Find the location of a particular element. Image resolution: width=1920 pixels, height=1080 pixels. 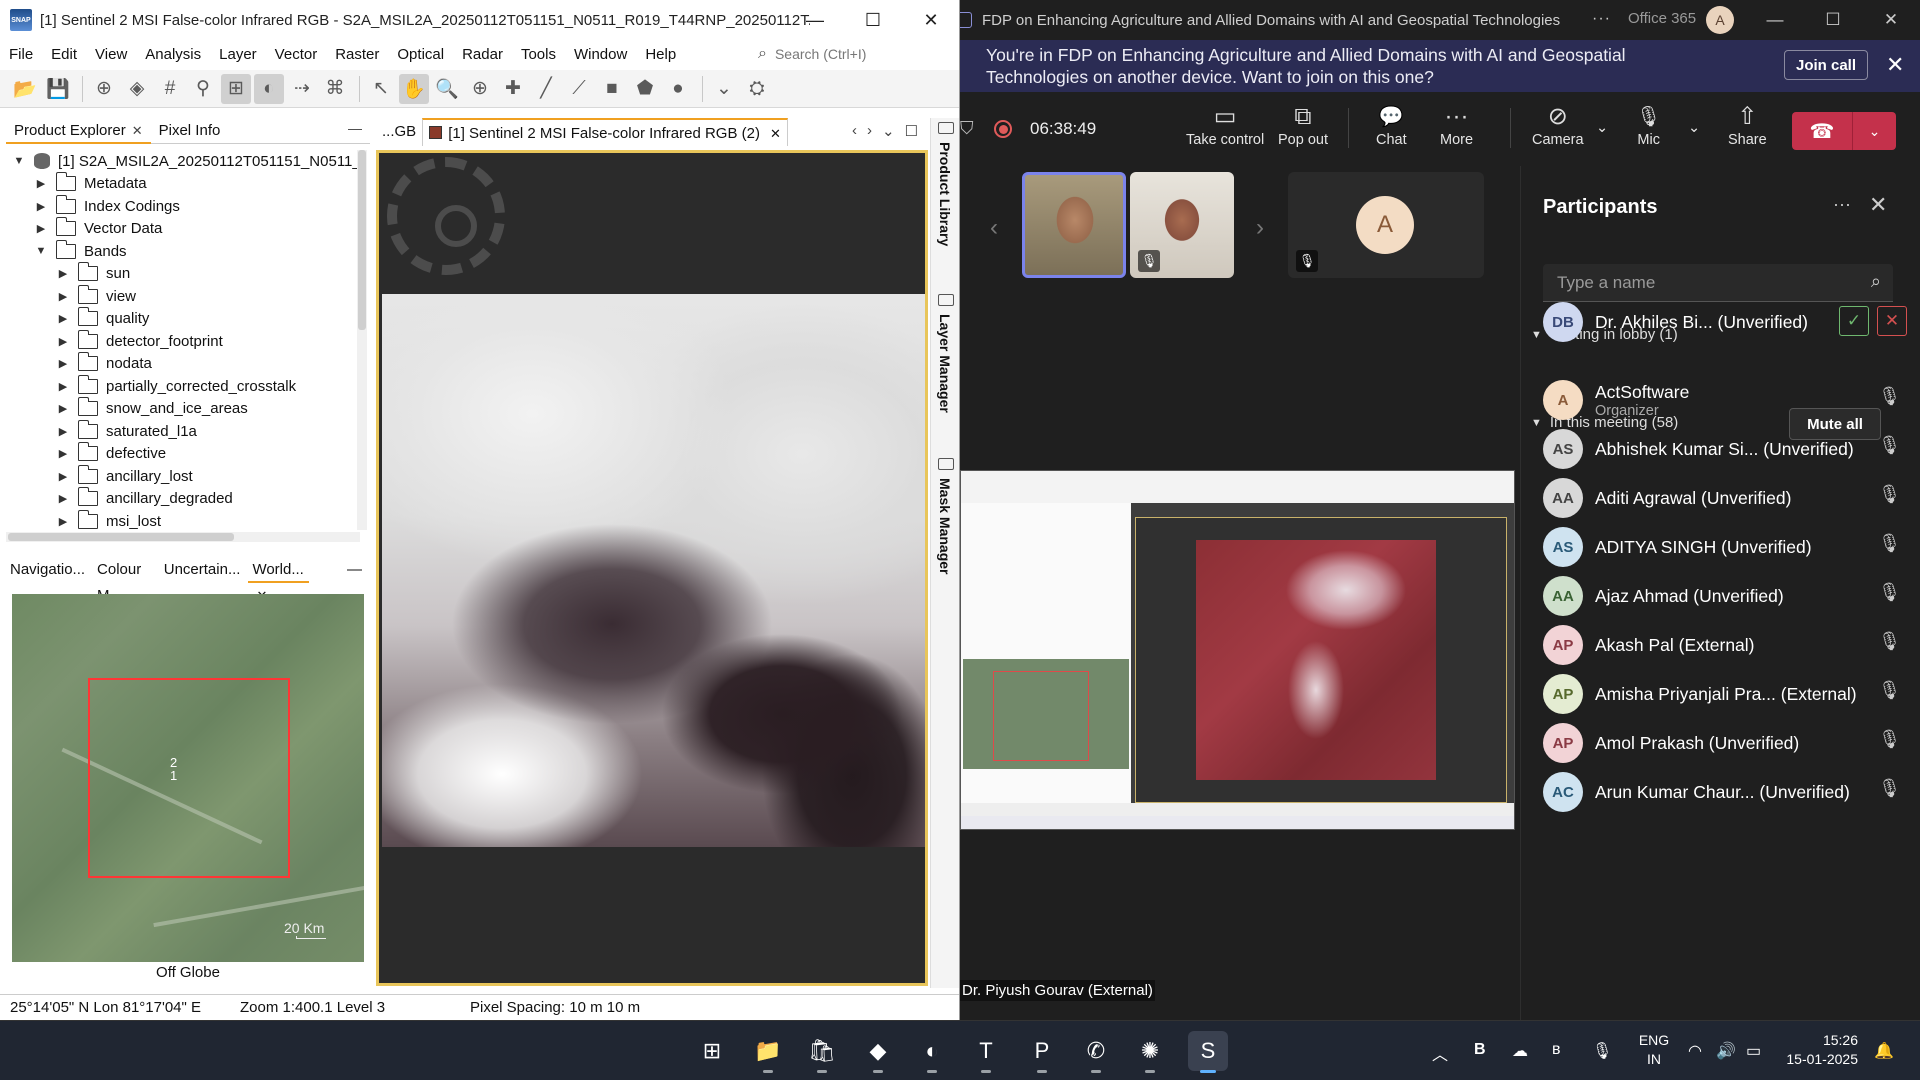

clock: 15:26 15-01-2025 is located at coordinates (1818, 1050).